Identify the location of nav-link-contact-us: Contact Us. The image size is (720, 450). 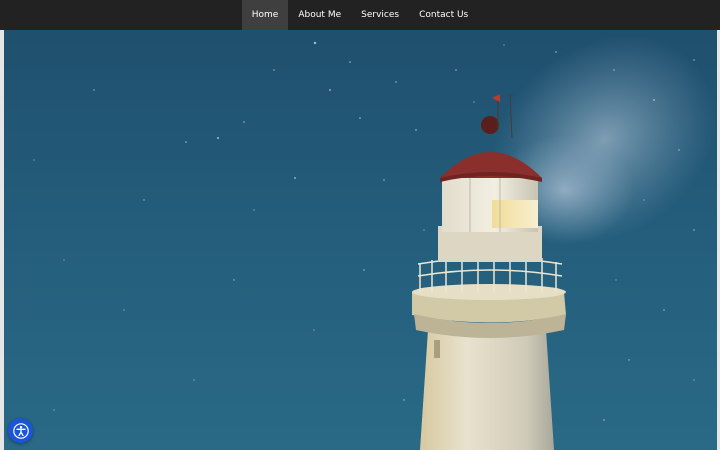
(443, 15).